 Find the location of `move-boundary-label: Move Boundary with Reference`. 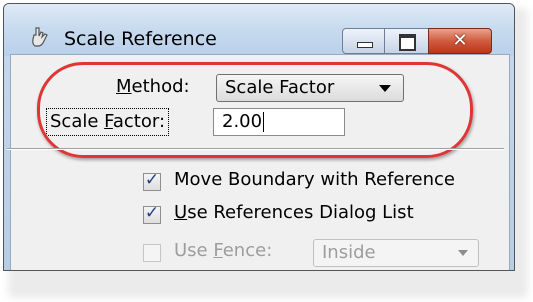

move-boundary-label: Move Boundary with Reference is located at coordinates (314, 179).